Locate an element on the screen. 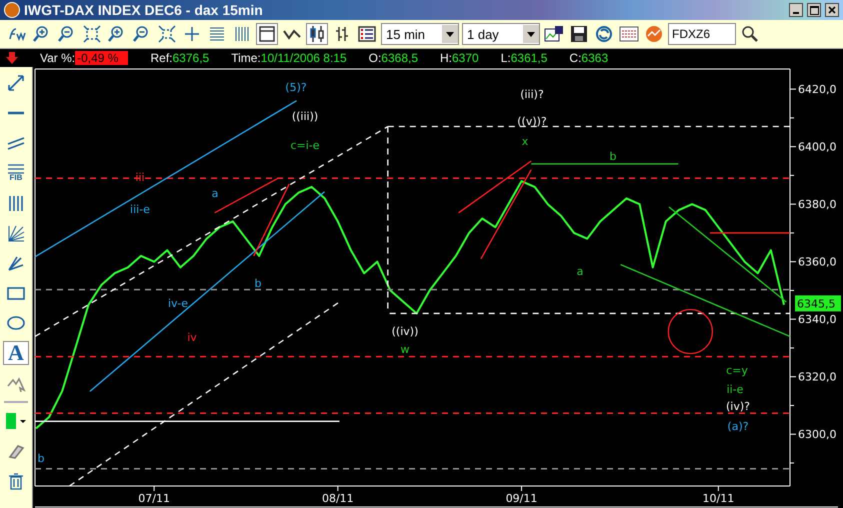  close-icon is located at coordinates (832, 10).